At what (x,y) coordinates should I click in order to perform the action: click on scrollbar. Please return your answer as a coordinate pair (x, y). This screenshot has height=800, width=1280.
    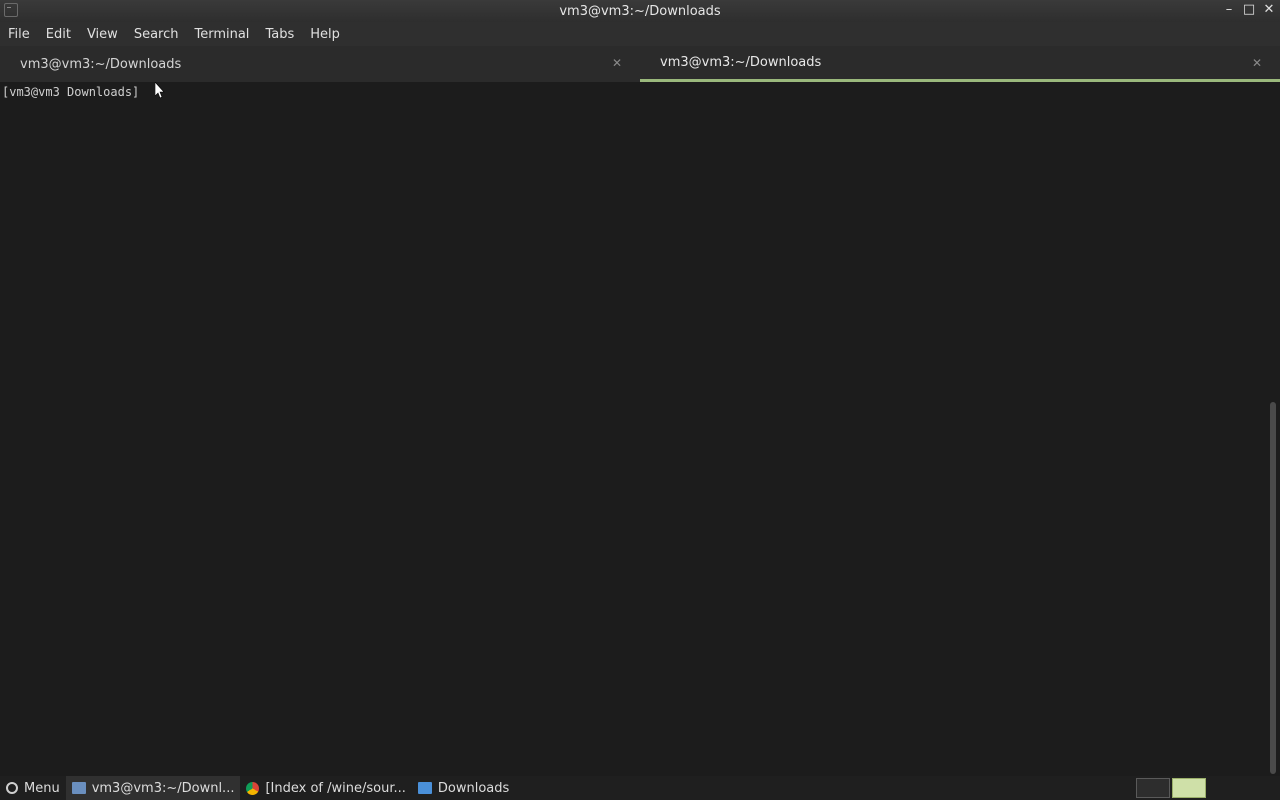
    Looking at the image, I should click on (1273, 588).